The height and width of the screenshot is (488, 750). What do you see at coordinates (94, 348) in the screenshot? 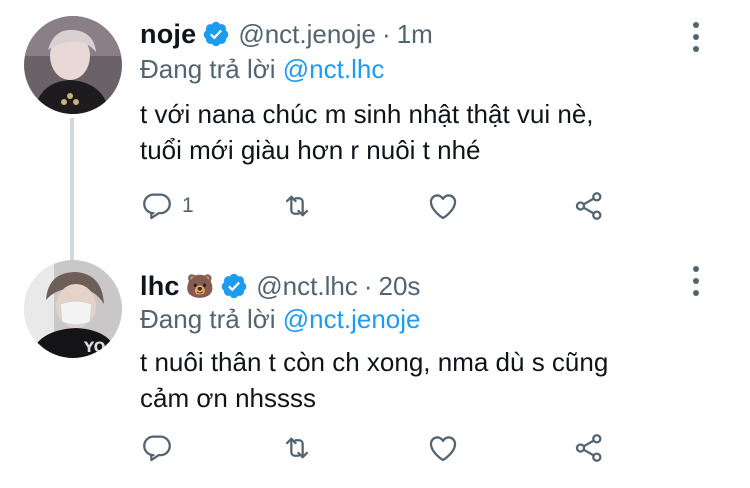
I see `svg-text: YO` at bounding box center [94, 348].